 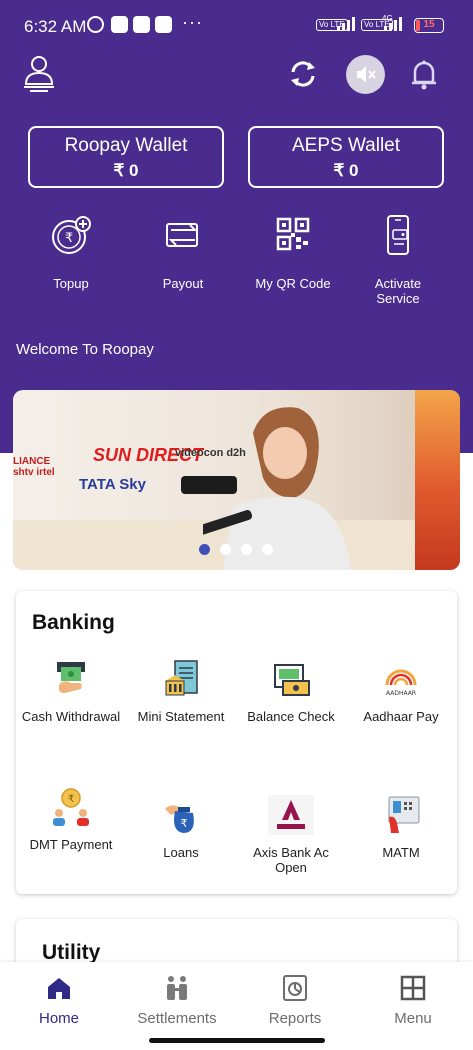 I want to click on payout-icon, so click(x=183, y=236).